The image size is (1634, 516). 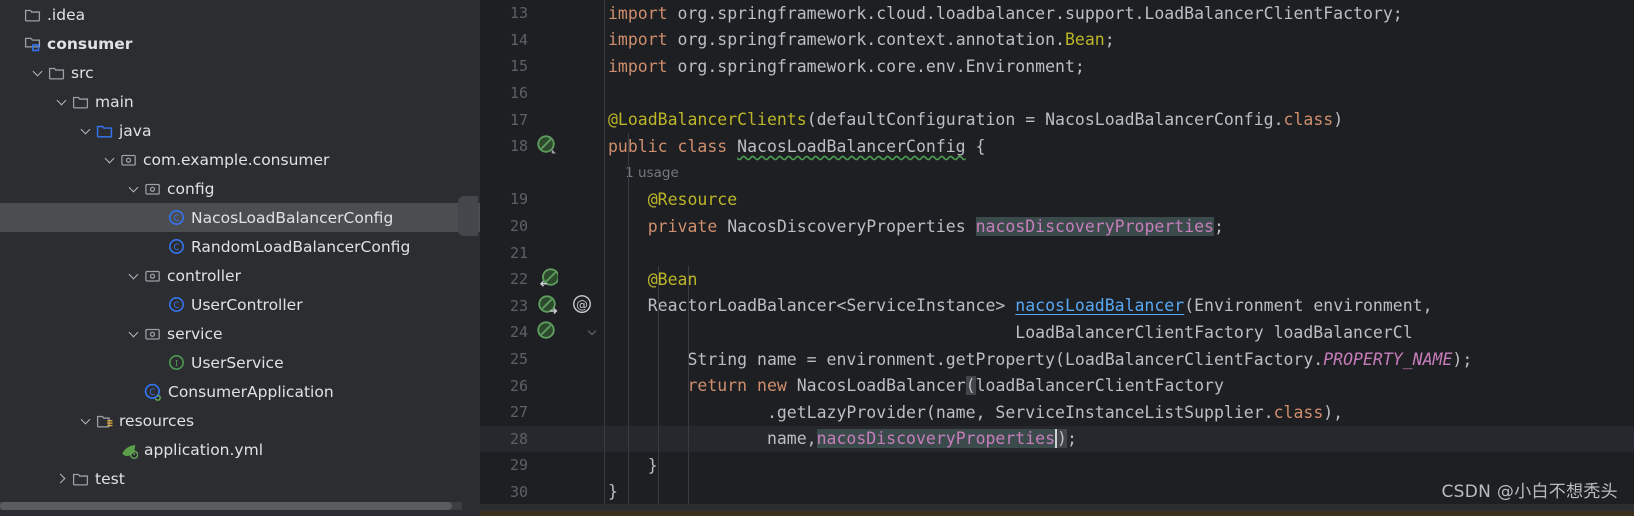 What do you see at coordinates (240, 478) in the screenshot?
I see `tree-item-test: test` at bounding box center [240, 478].